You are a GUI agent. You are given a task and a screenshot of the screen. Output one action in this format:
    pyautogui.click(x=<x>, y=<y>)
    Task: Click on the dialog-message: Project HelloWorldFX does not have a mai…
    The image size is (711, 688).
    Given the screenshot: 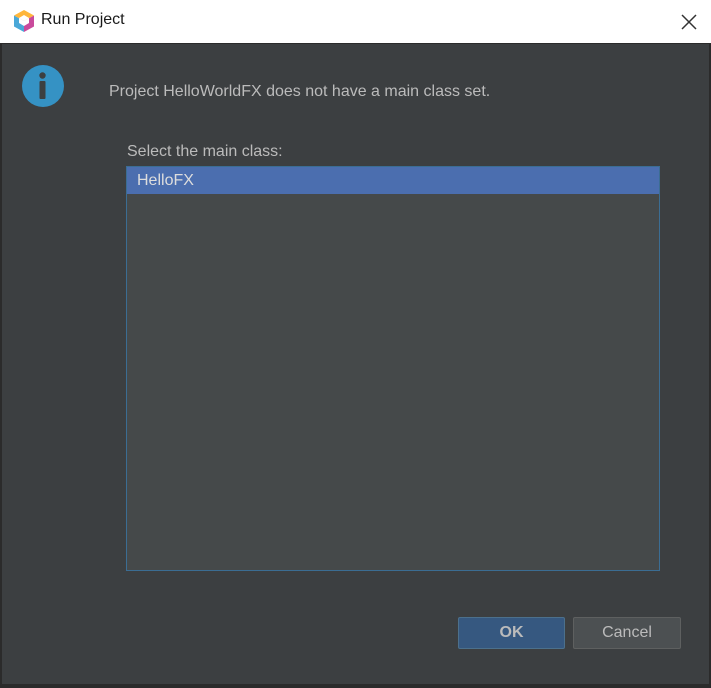 What is the action you would take?
    pyautogui.click(x=300, y=91)
    